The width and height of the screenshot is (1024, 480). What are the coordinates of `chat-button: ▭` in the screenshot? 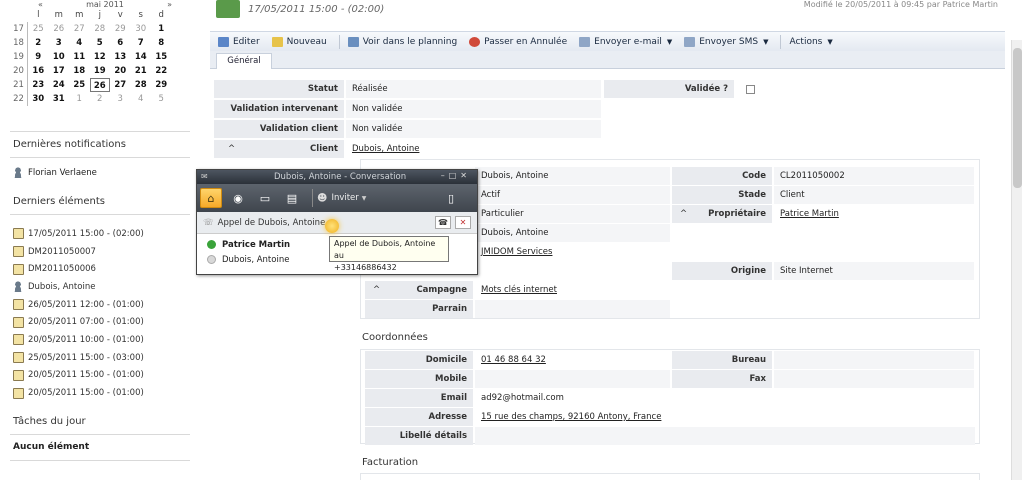 It's located at (265, 198).